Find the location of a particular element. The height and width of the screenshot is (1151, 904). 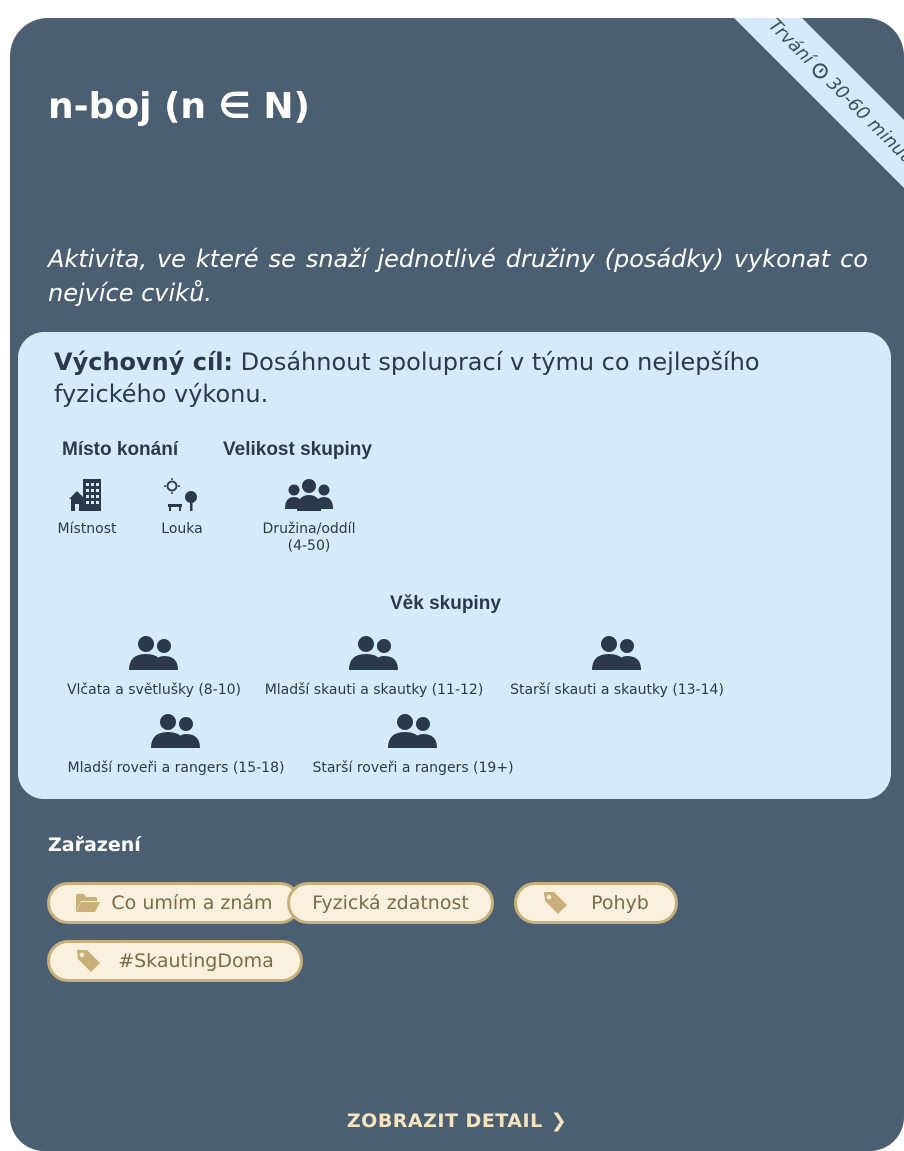

place-option-mistnost: Místnost is located at coordinates (87, 507).